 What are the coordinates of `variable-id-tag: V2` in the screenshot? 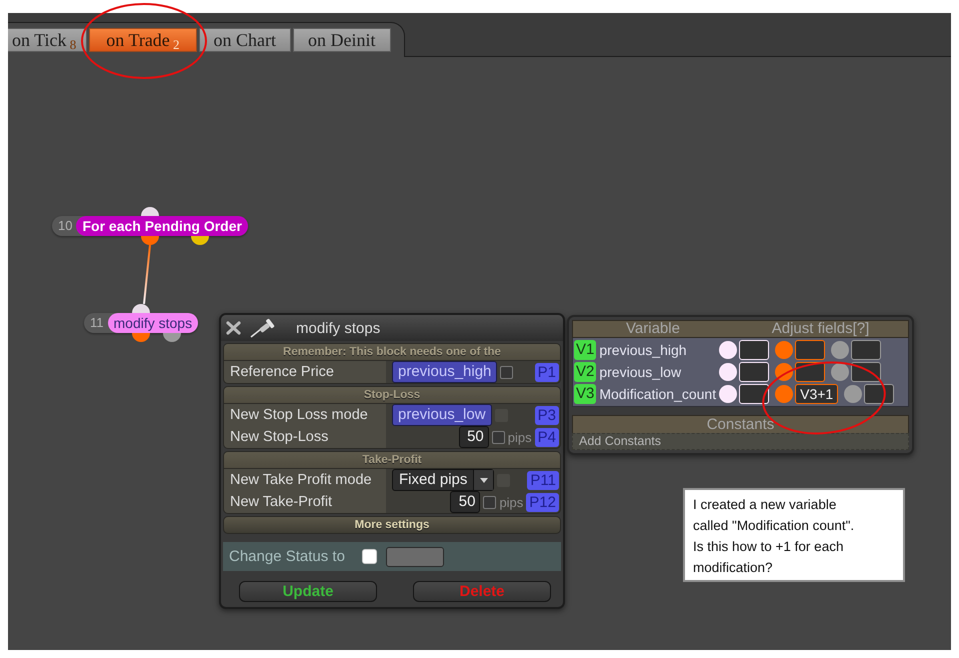 It's located at (585, 372).